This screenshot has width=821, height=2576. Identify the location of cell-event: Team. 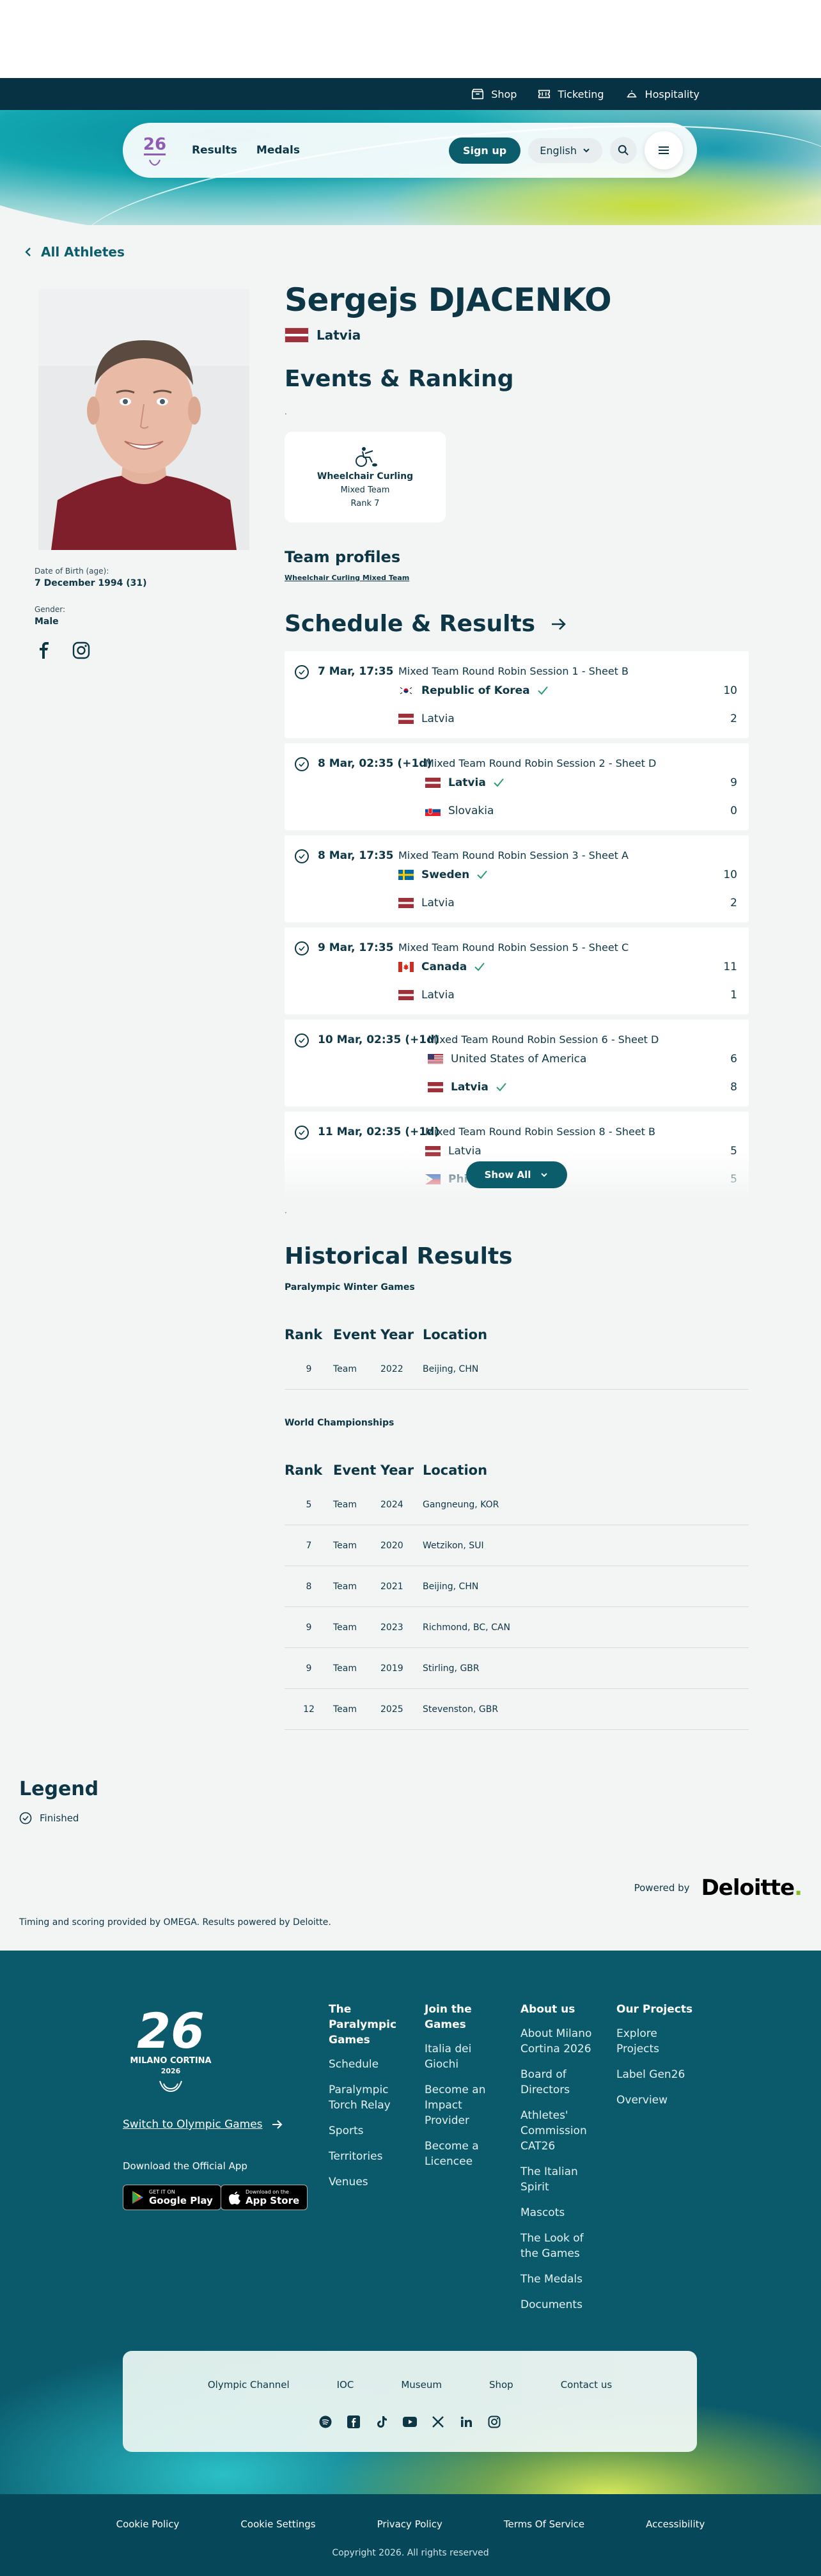
(345, 1668).